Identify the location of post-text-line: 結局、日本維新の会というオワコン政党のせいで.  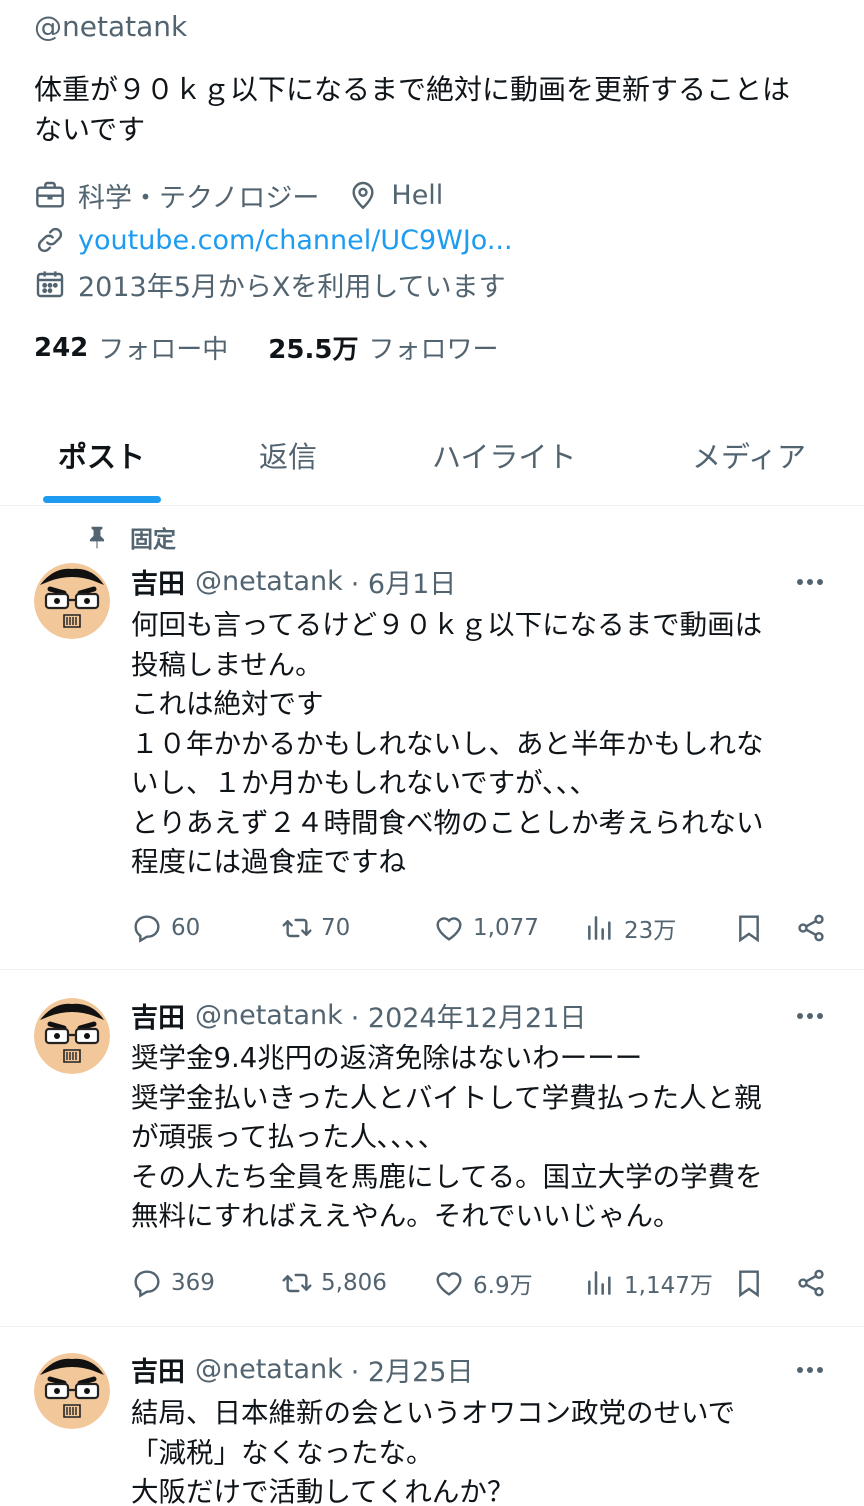
(433, 1413).